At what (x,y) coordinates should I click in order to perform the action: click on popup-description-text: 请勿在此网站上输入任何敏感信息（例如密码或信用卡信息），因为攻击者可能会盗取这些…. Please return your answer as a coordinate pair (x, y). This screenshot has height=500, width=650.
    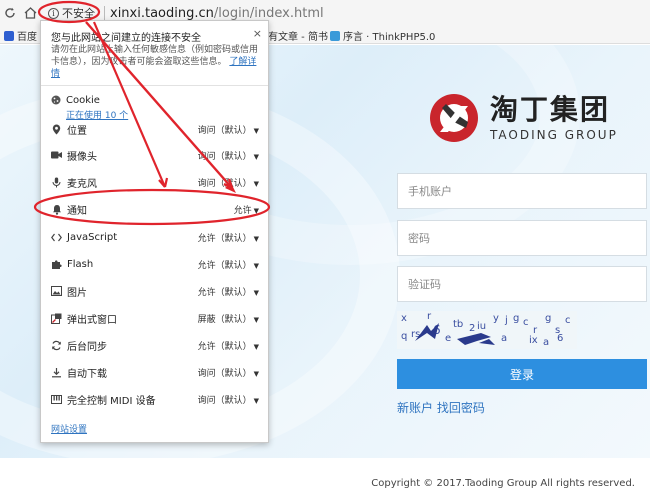
    Looking at the image, I should click on (155, 56).